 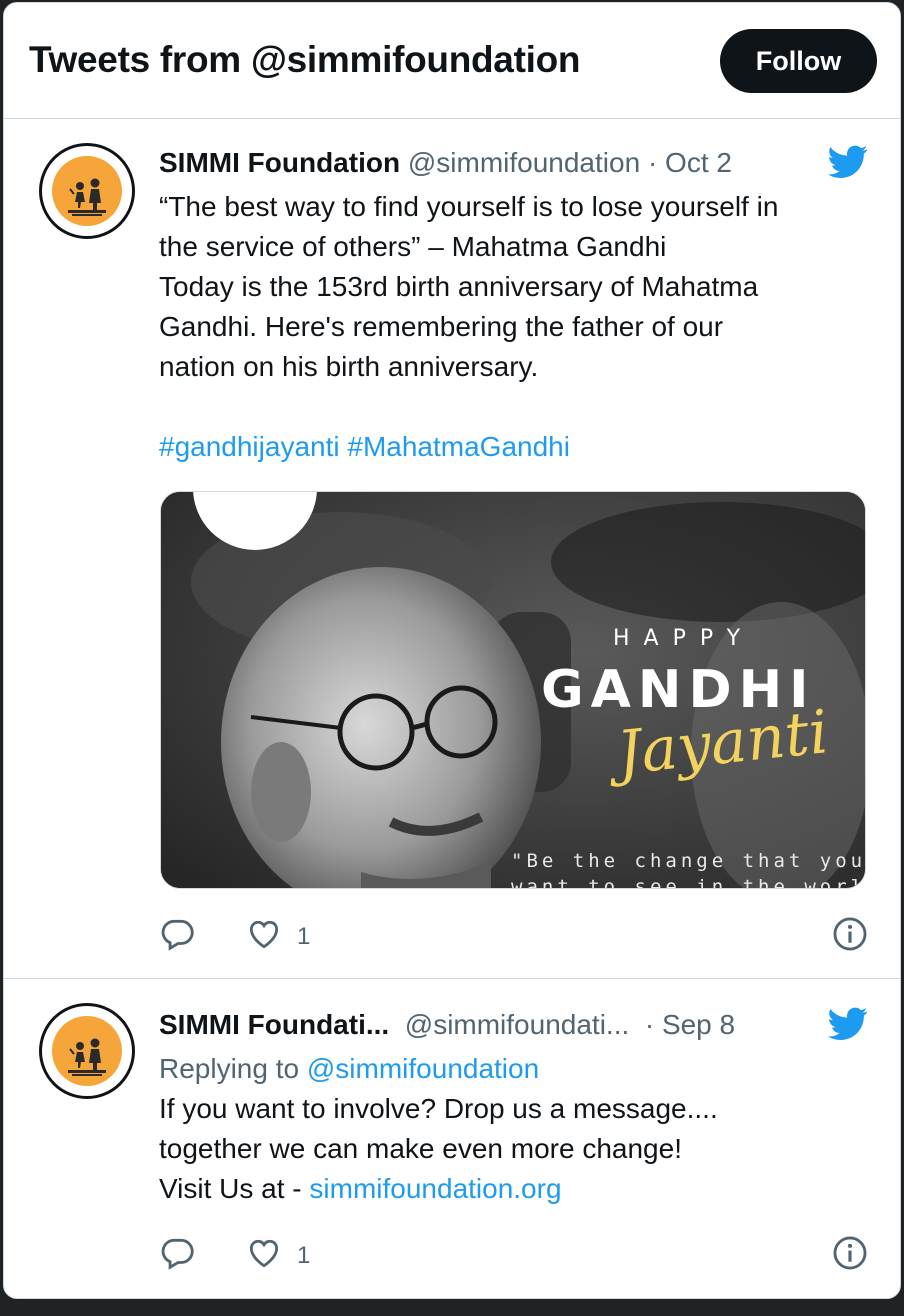 I want to click on timeline-title: Tweets from @simmifoundation, so click(x=305, y=59).